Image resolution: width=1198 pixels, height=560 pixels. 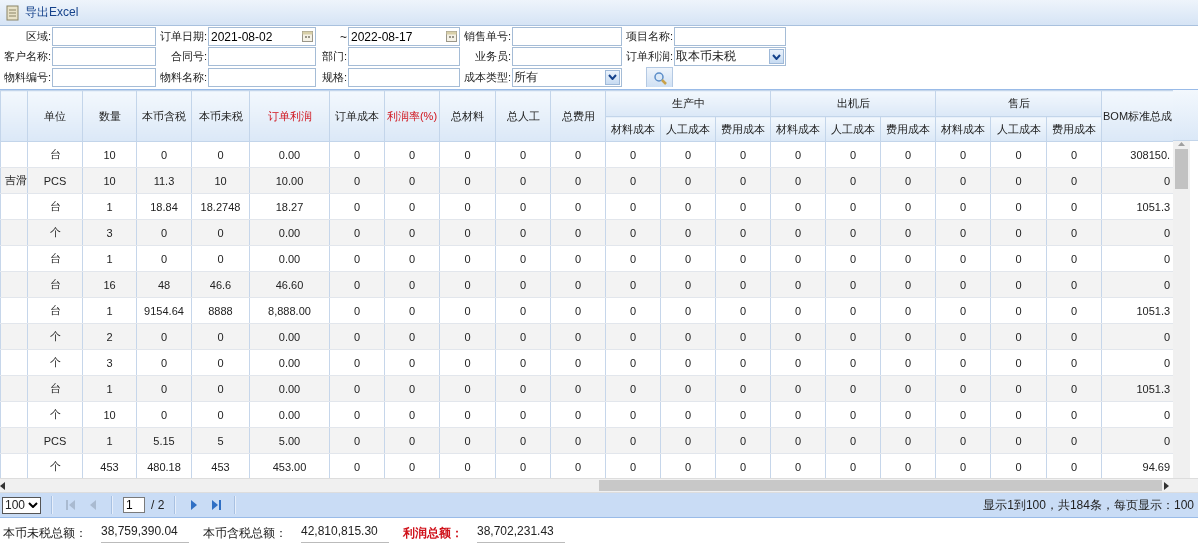 I want to click on document-icon, so click(x=12, y=12).